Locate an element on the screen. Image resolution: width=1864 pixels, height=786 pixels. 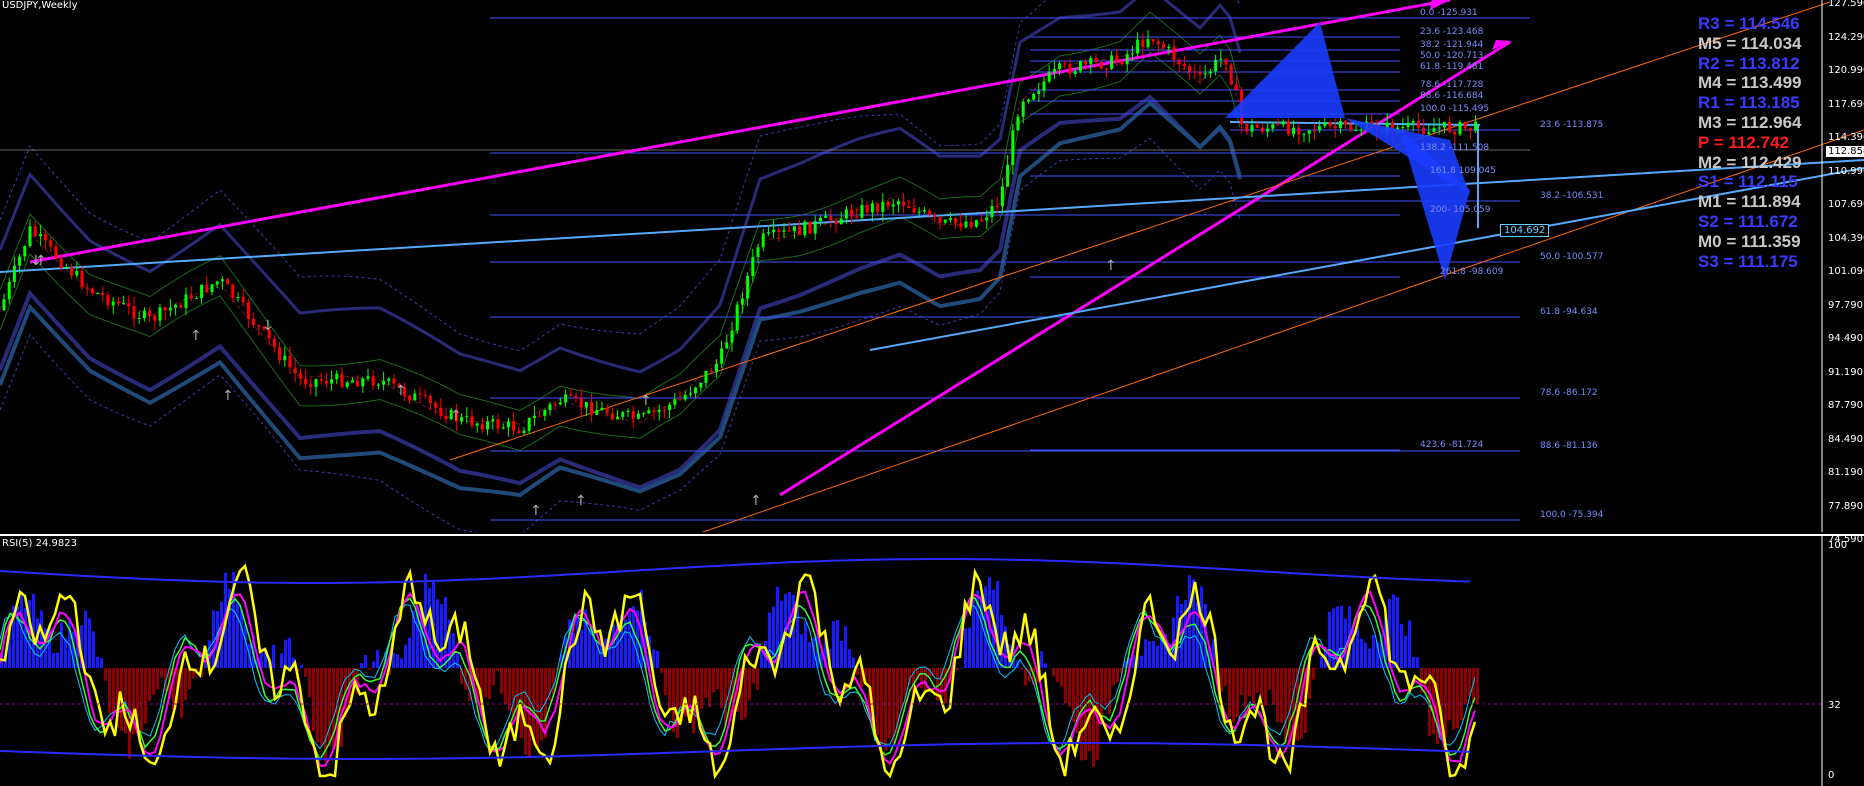
price-axis-tick: 117.690 is located at coordinates (1846, 104).